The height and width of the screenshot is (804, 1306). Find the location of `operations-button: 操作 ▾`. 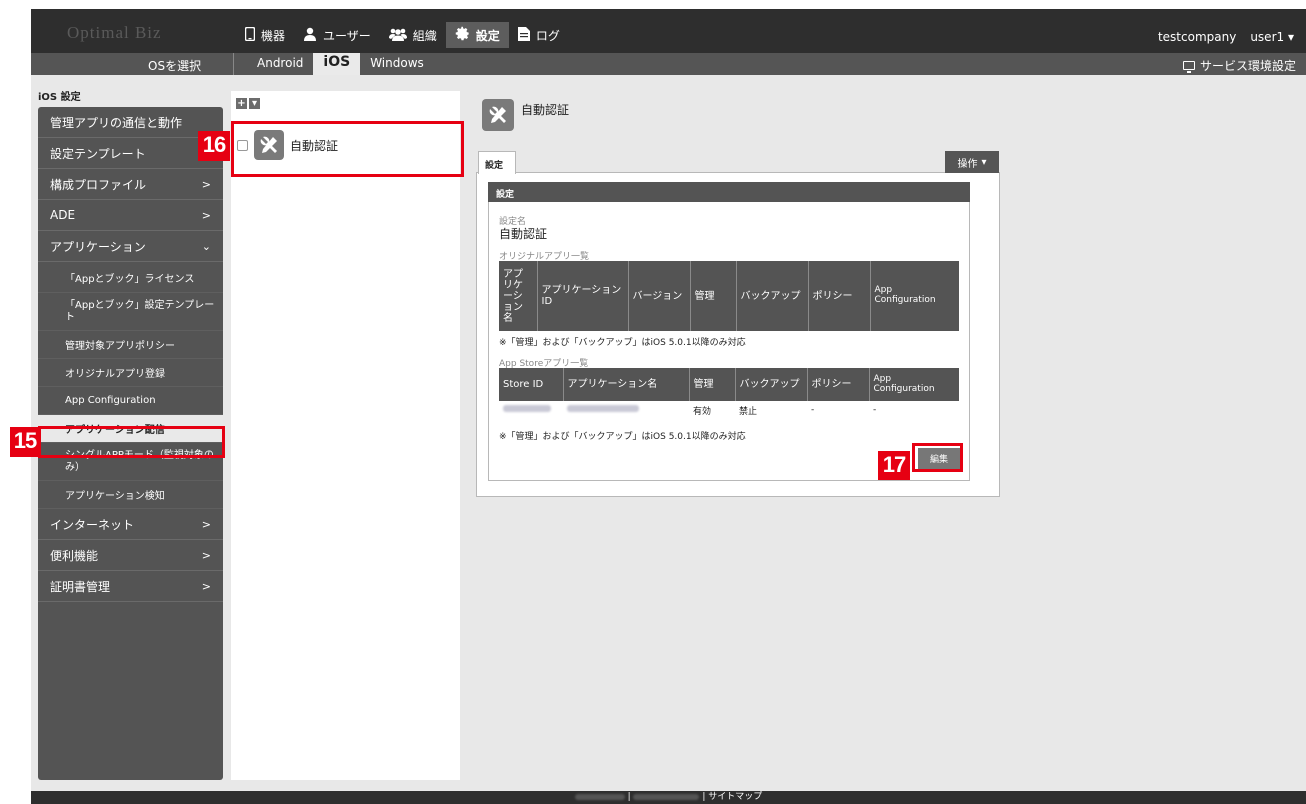

operations-button: 操作 ▾ is located at coordinates (972, 162).